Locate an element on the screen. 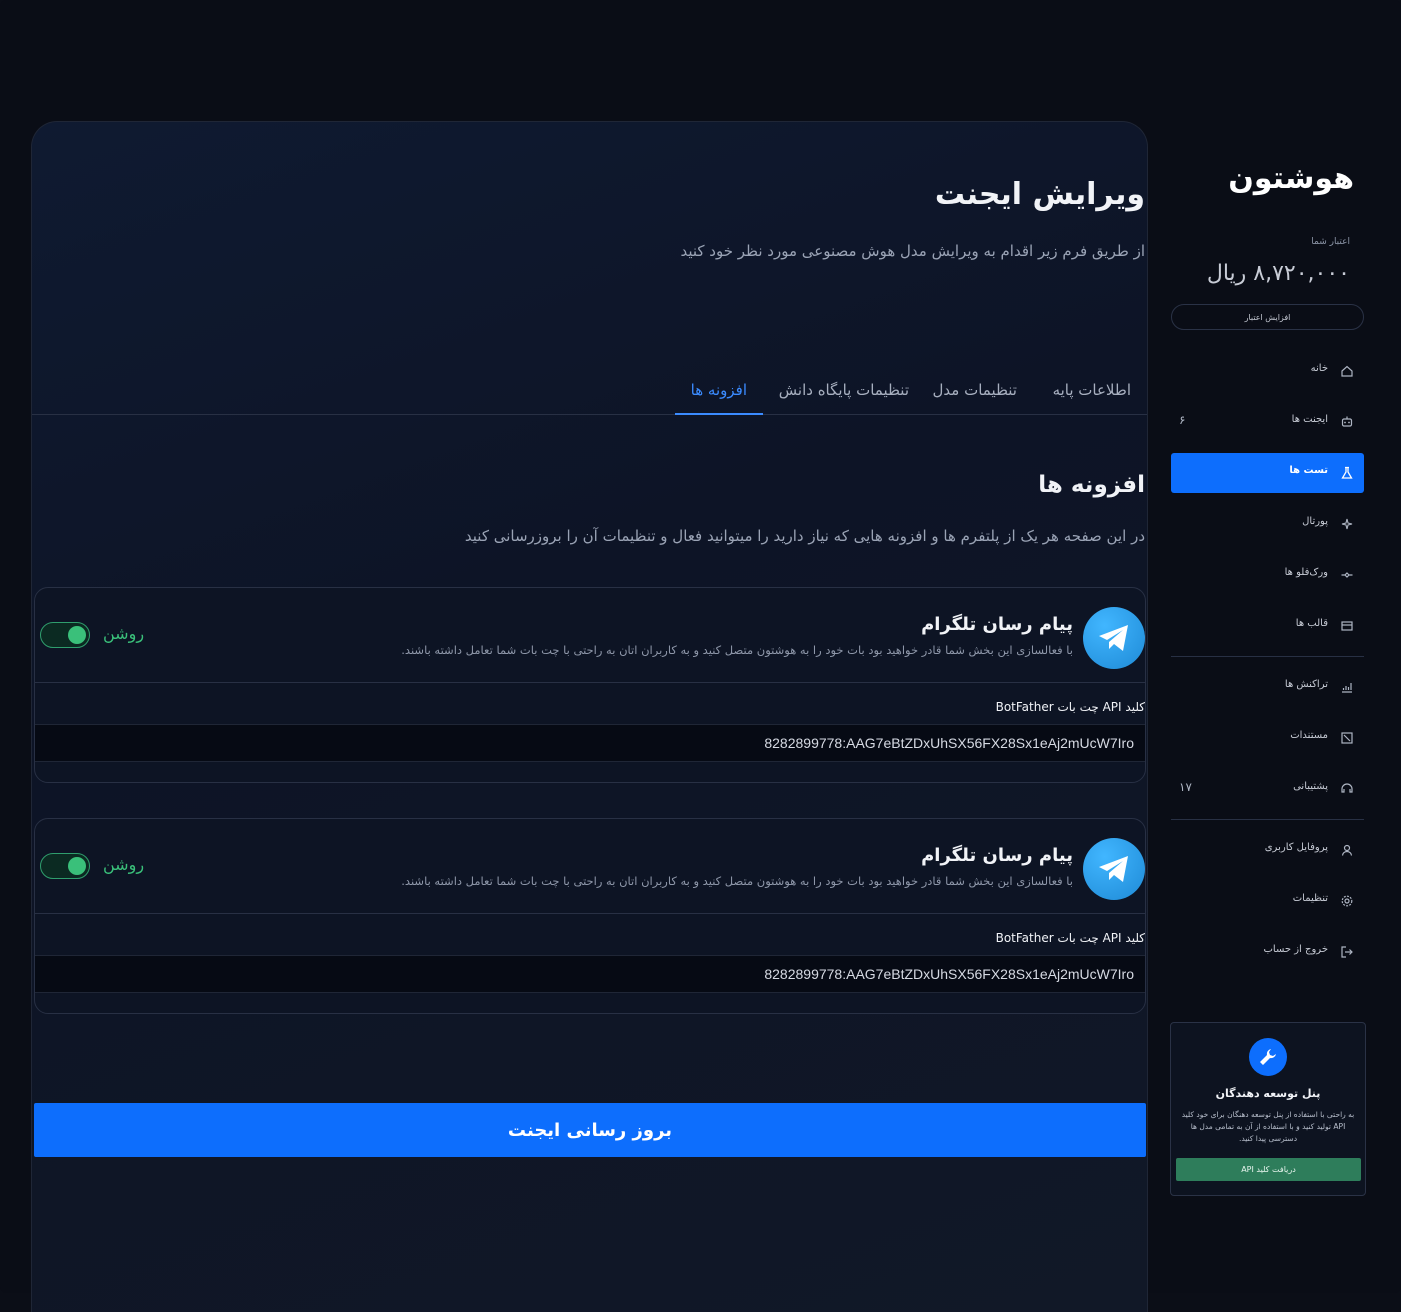  wrench-icon is located at coordinates (1268, 1057).